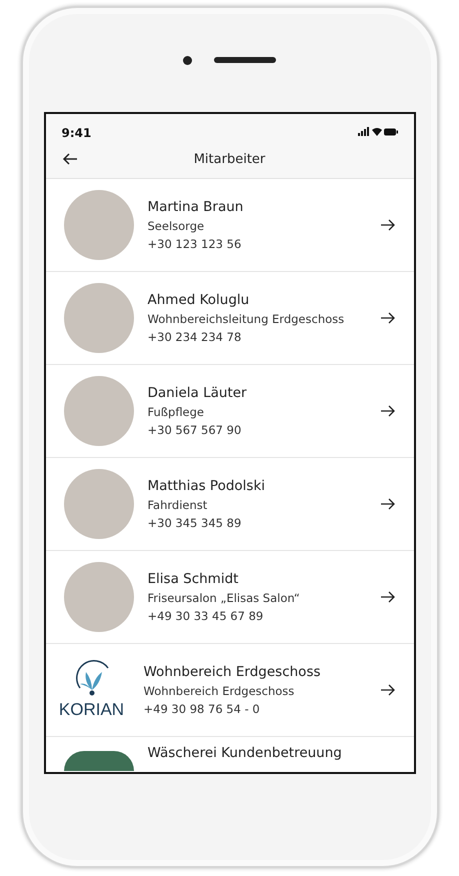 This screenshot has width=459, height=876. I want to click on contact-name: Ahmed Koluglu, so click(199, 300).